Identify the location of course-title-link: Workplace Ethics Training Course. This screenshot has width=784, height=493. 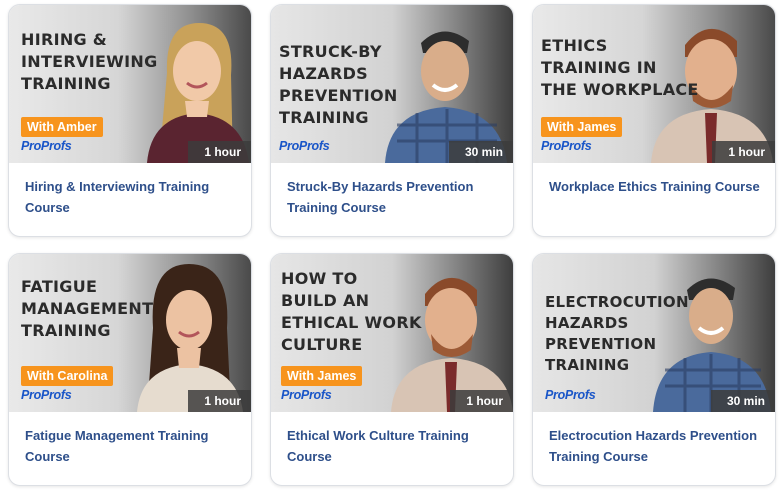
(656, 186).